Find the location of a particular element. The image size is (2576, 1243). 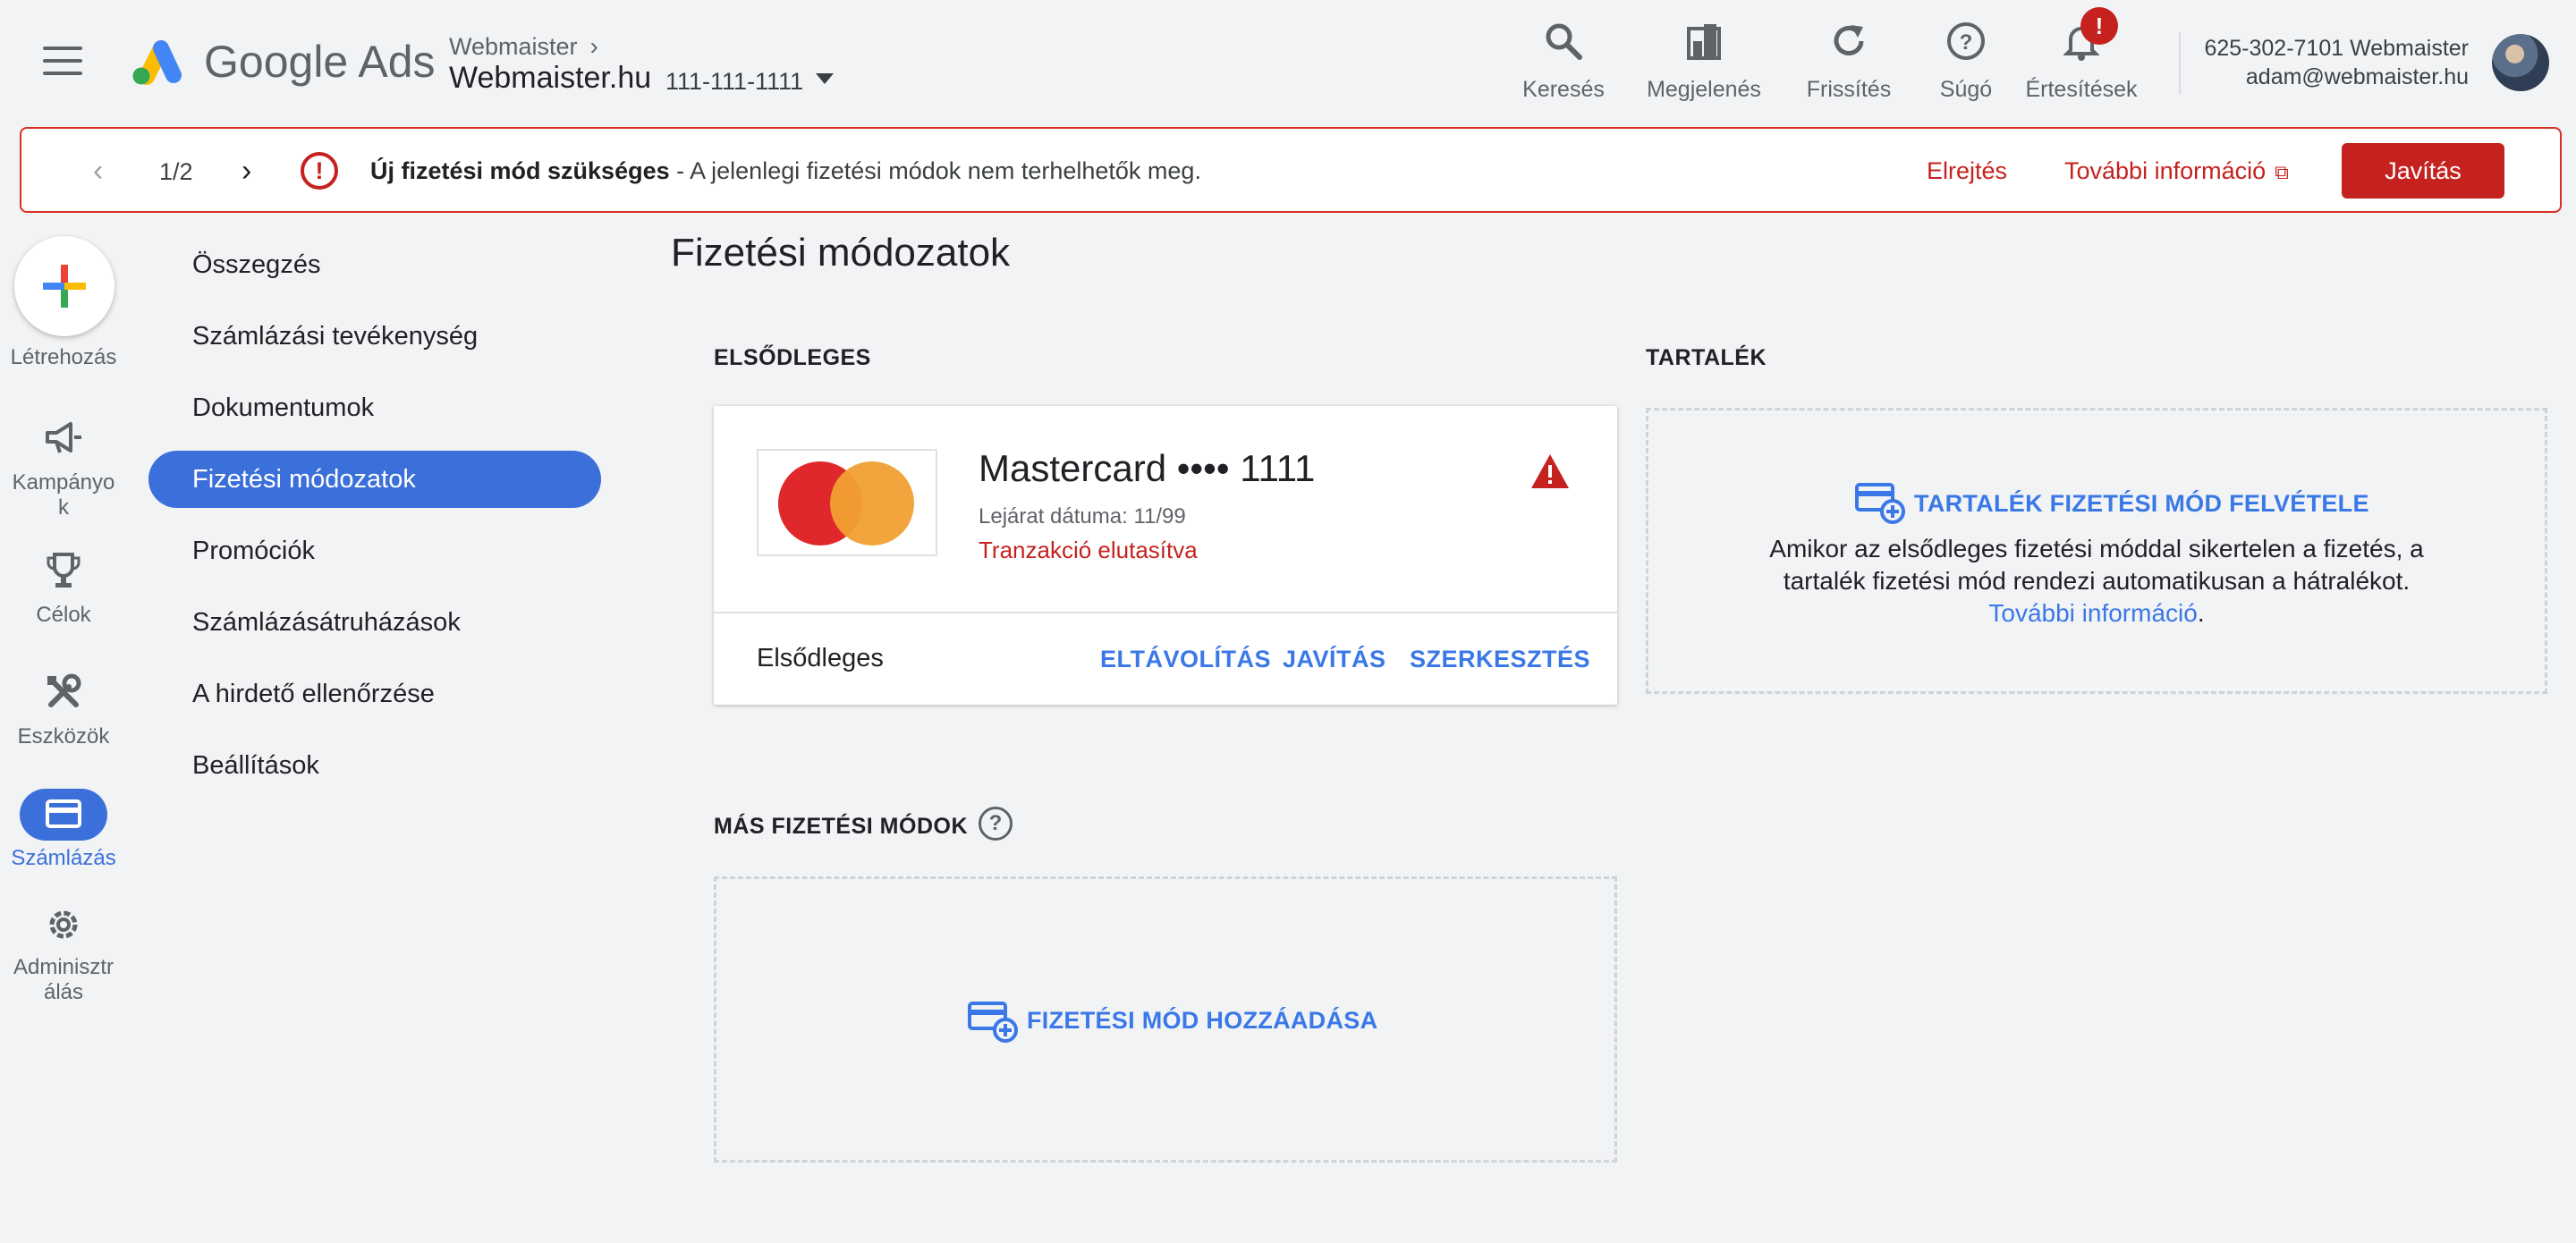

account-dropdown-icon is located at coordinates (825, 78).